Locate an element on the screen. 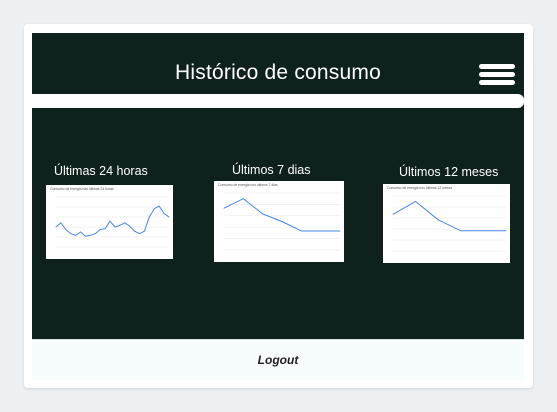 This screenshot has height=412, width=557. panel-label: Últimos 7 dias is located at coordinates (271, 170).